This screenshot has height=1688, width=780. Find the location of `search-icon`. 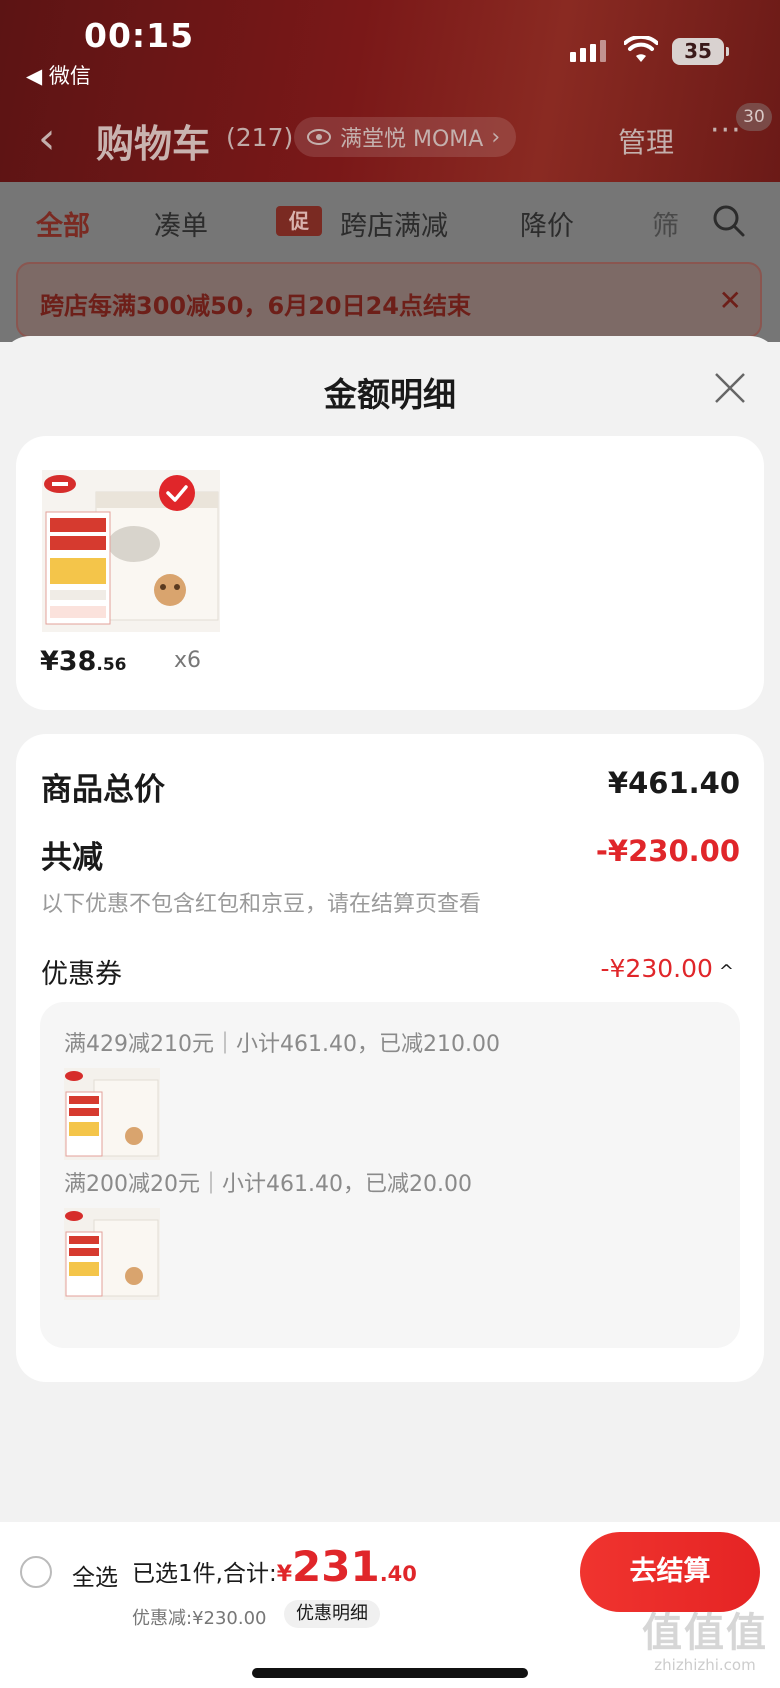

search-icon is located at coordinates (729, 221).